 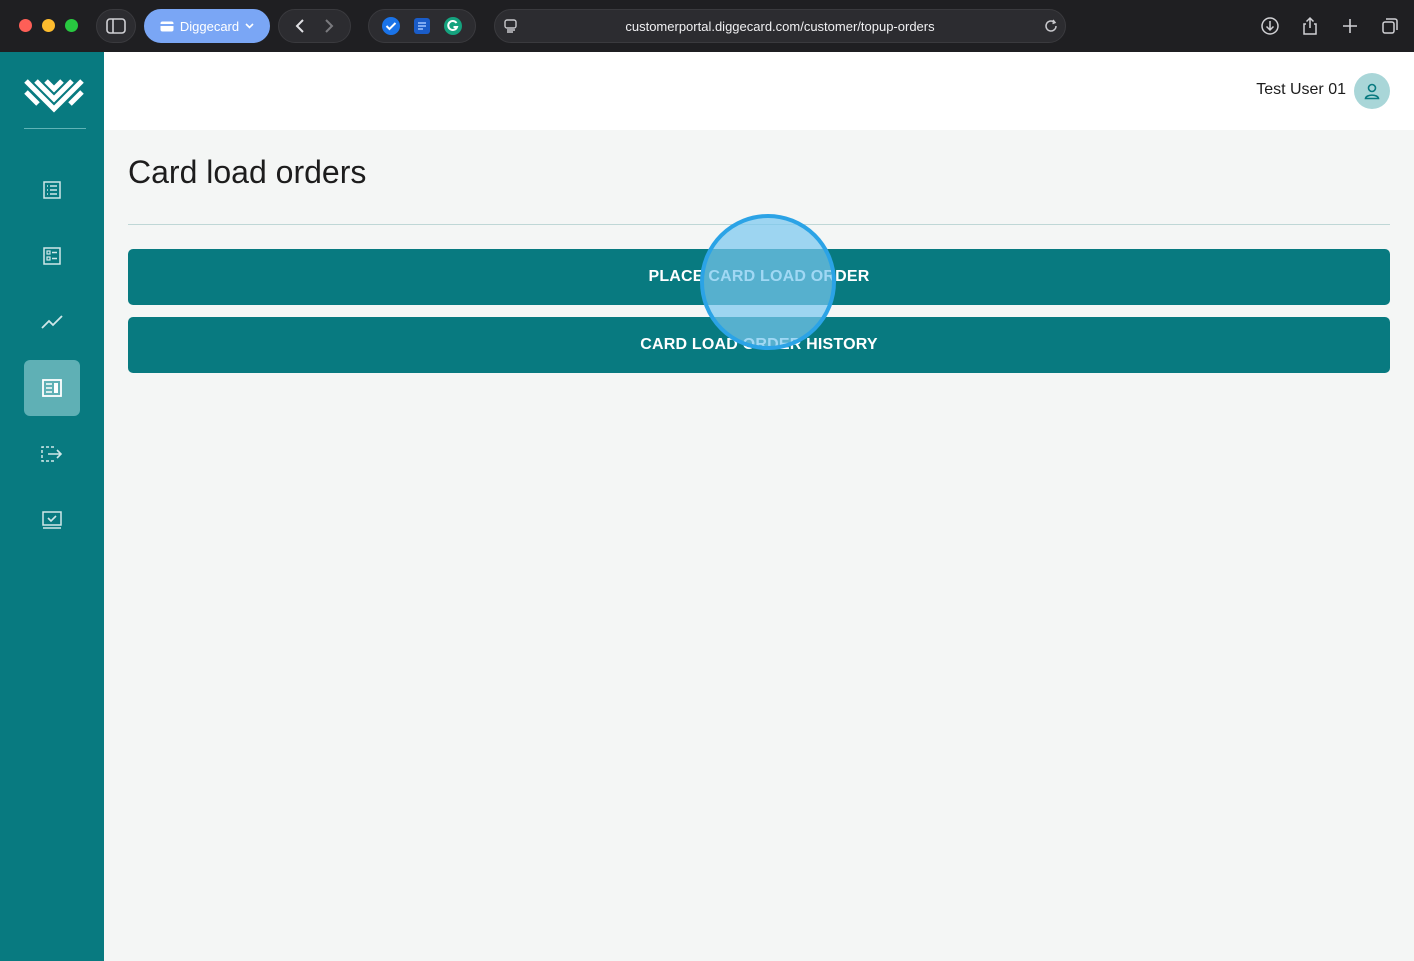 What do you see at coordinates (1051, 26) in the screenshot?
I see `reload-icon` at bounding box center [1051, 26].